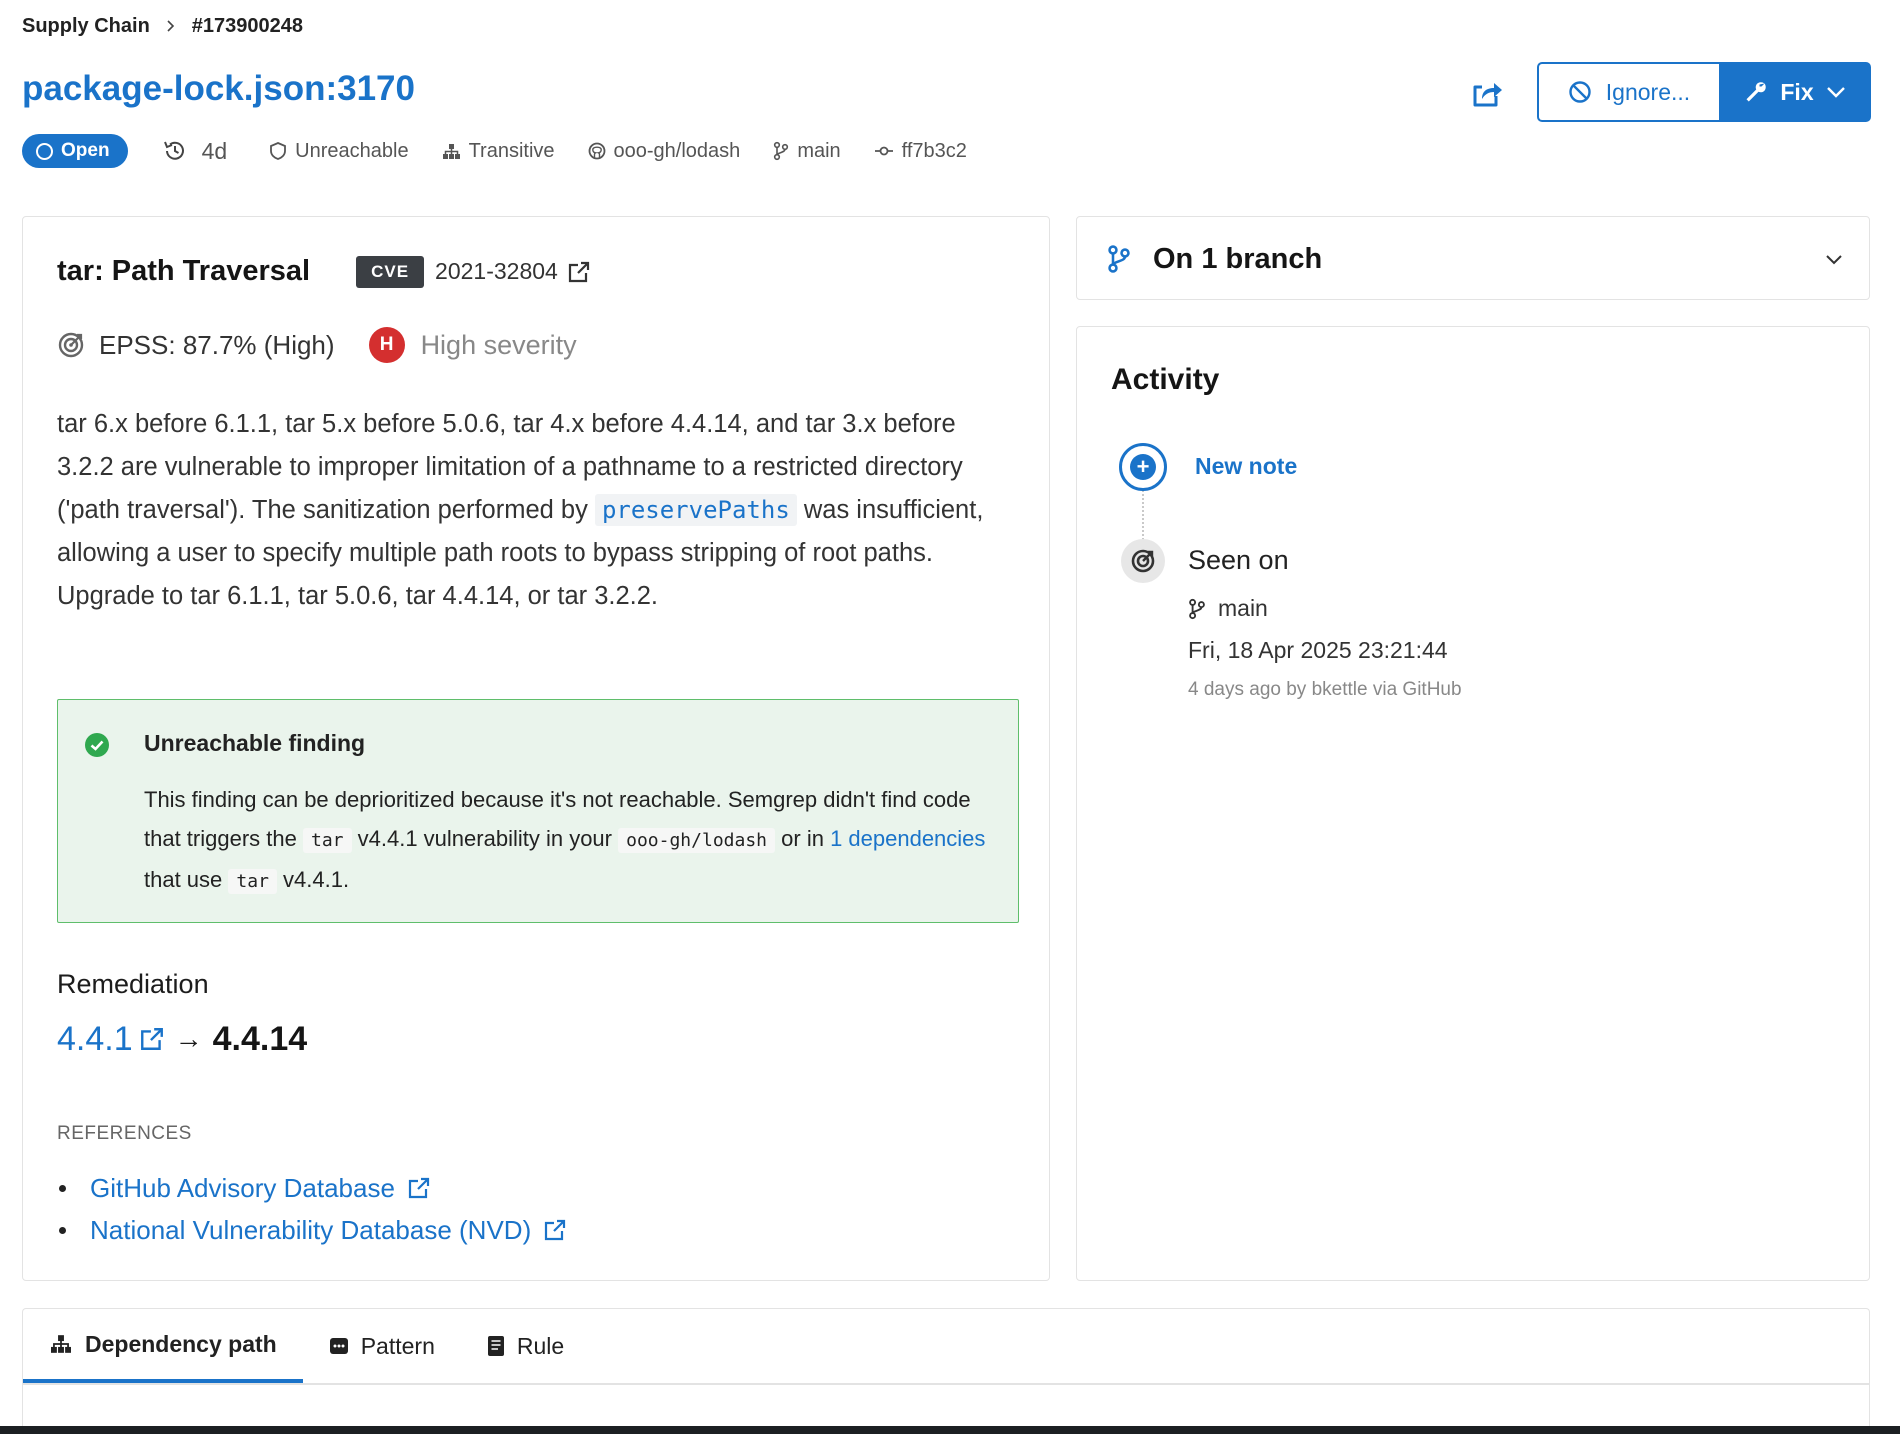 The image size is (1900, 1434). What do you see at coordinates (1143, 467) in the screenshot?
I see `add-note-icon: +` at bounding box center [1143, 467].